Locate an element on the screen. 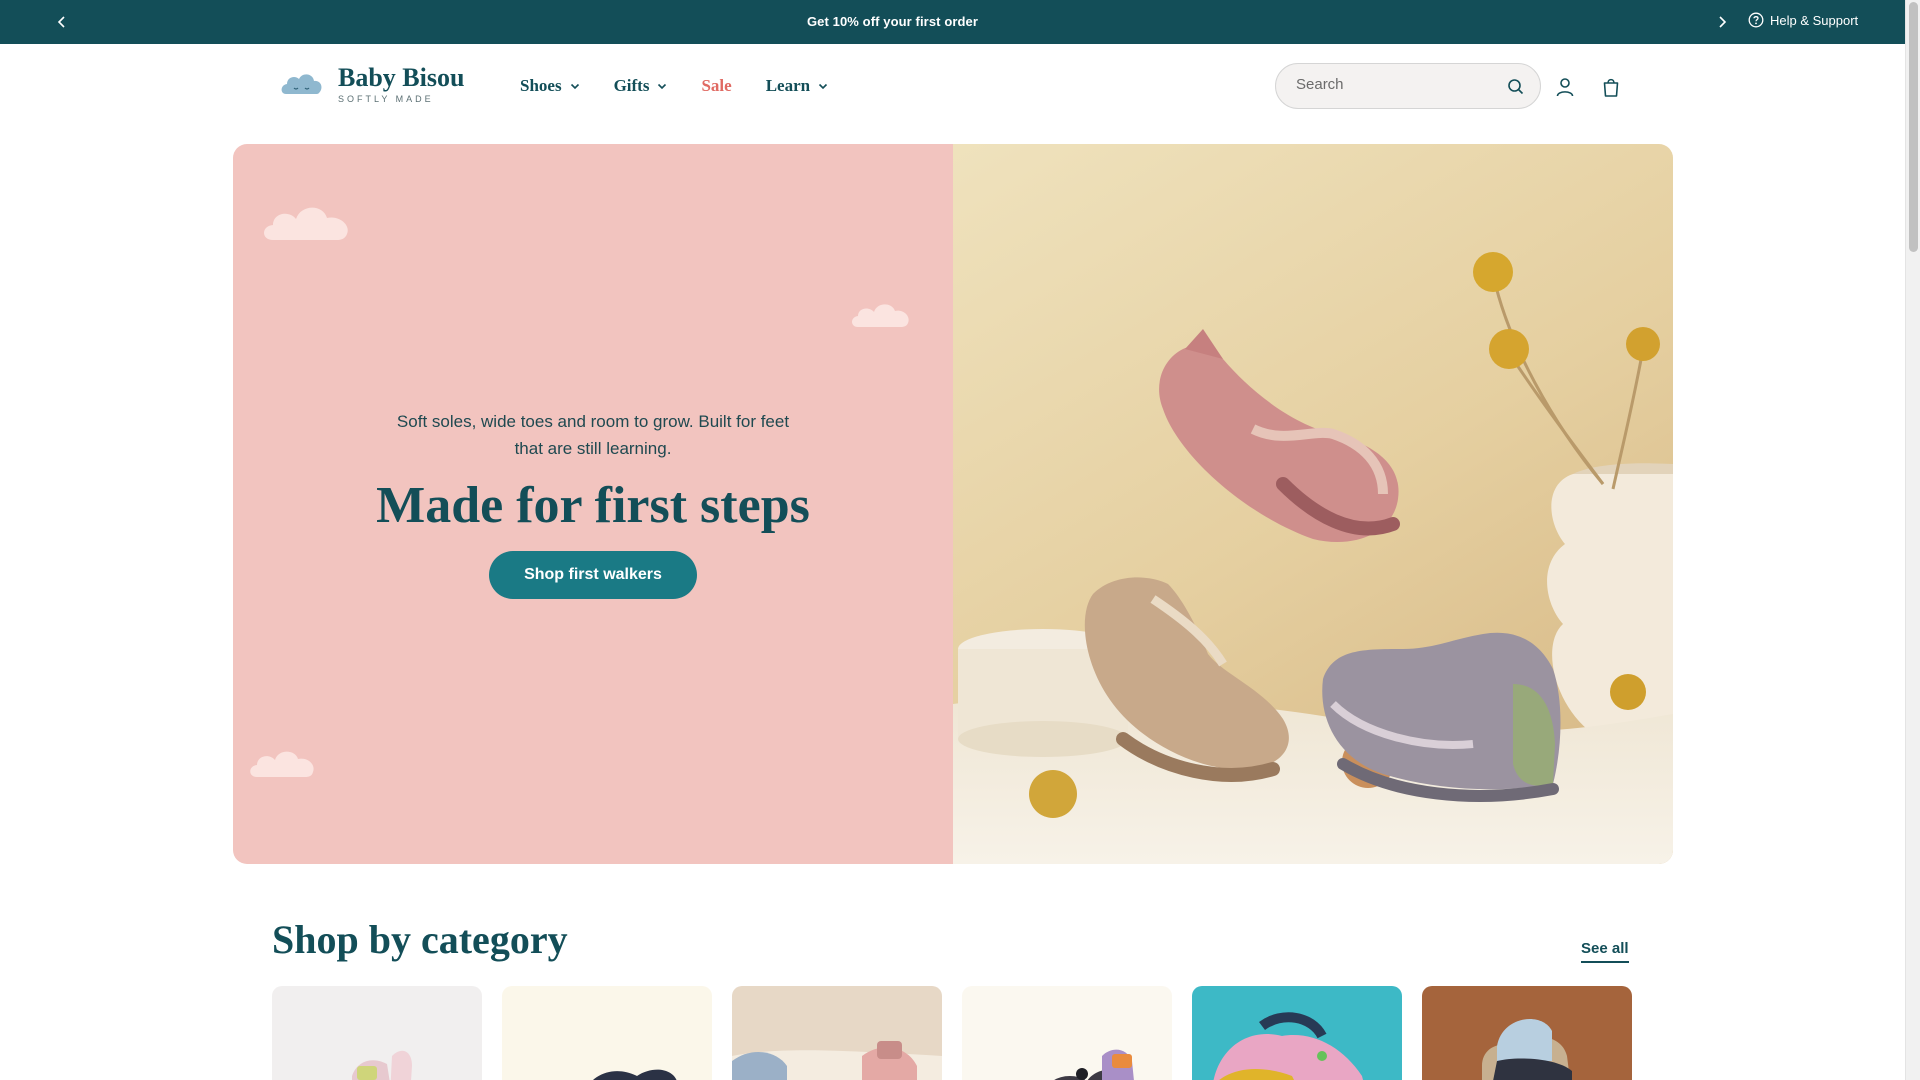 Image resolution: width=1920 pixels, height=1080 pixels. see-all-link: See all is located at coordinates (1605, 951).